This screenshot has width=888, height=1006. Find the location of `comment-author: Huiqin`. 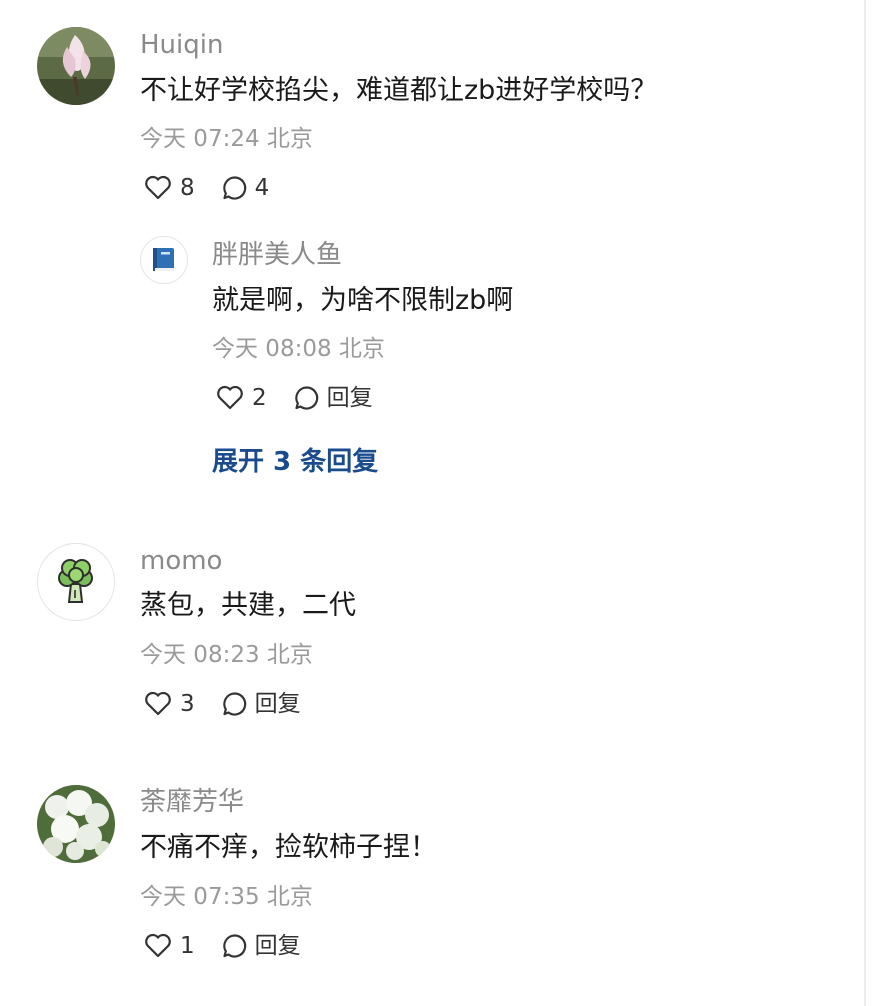

comment-author: Huiqin is located at coordinates (181, 45).